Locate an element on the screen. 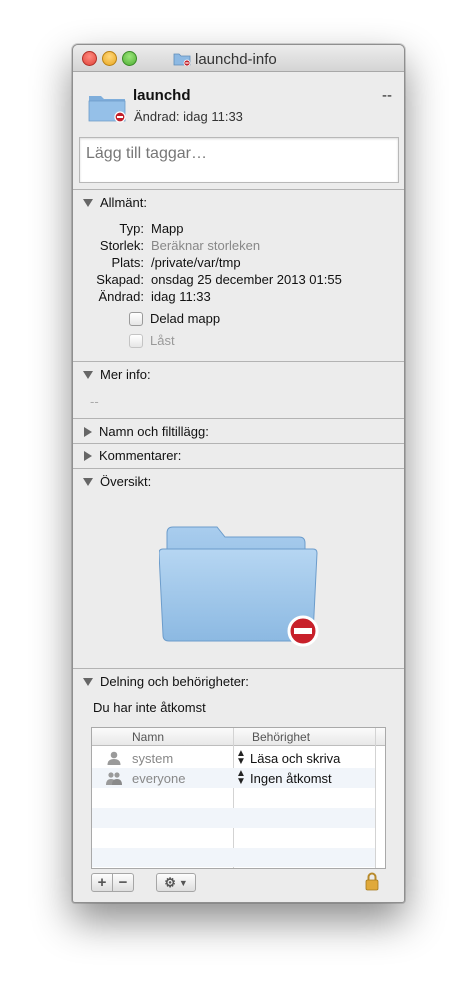  tags-input is located at coordinates (236, 154).